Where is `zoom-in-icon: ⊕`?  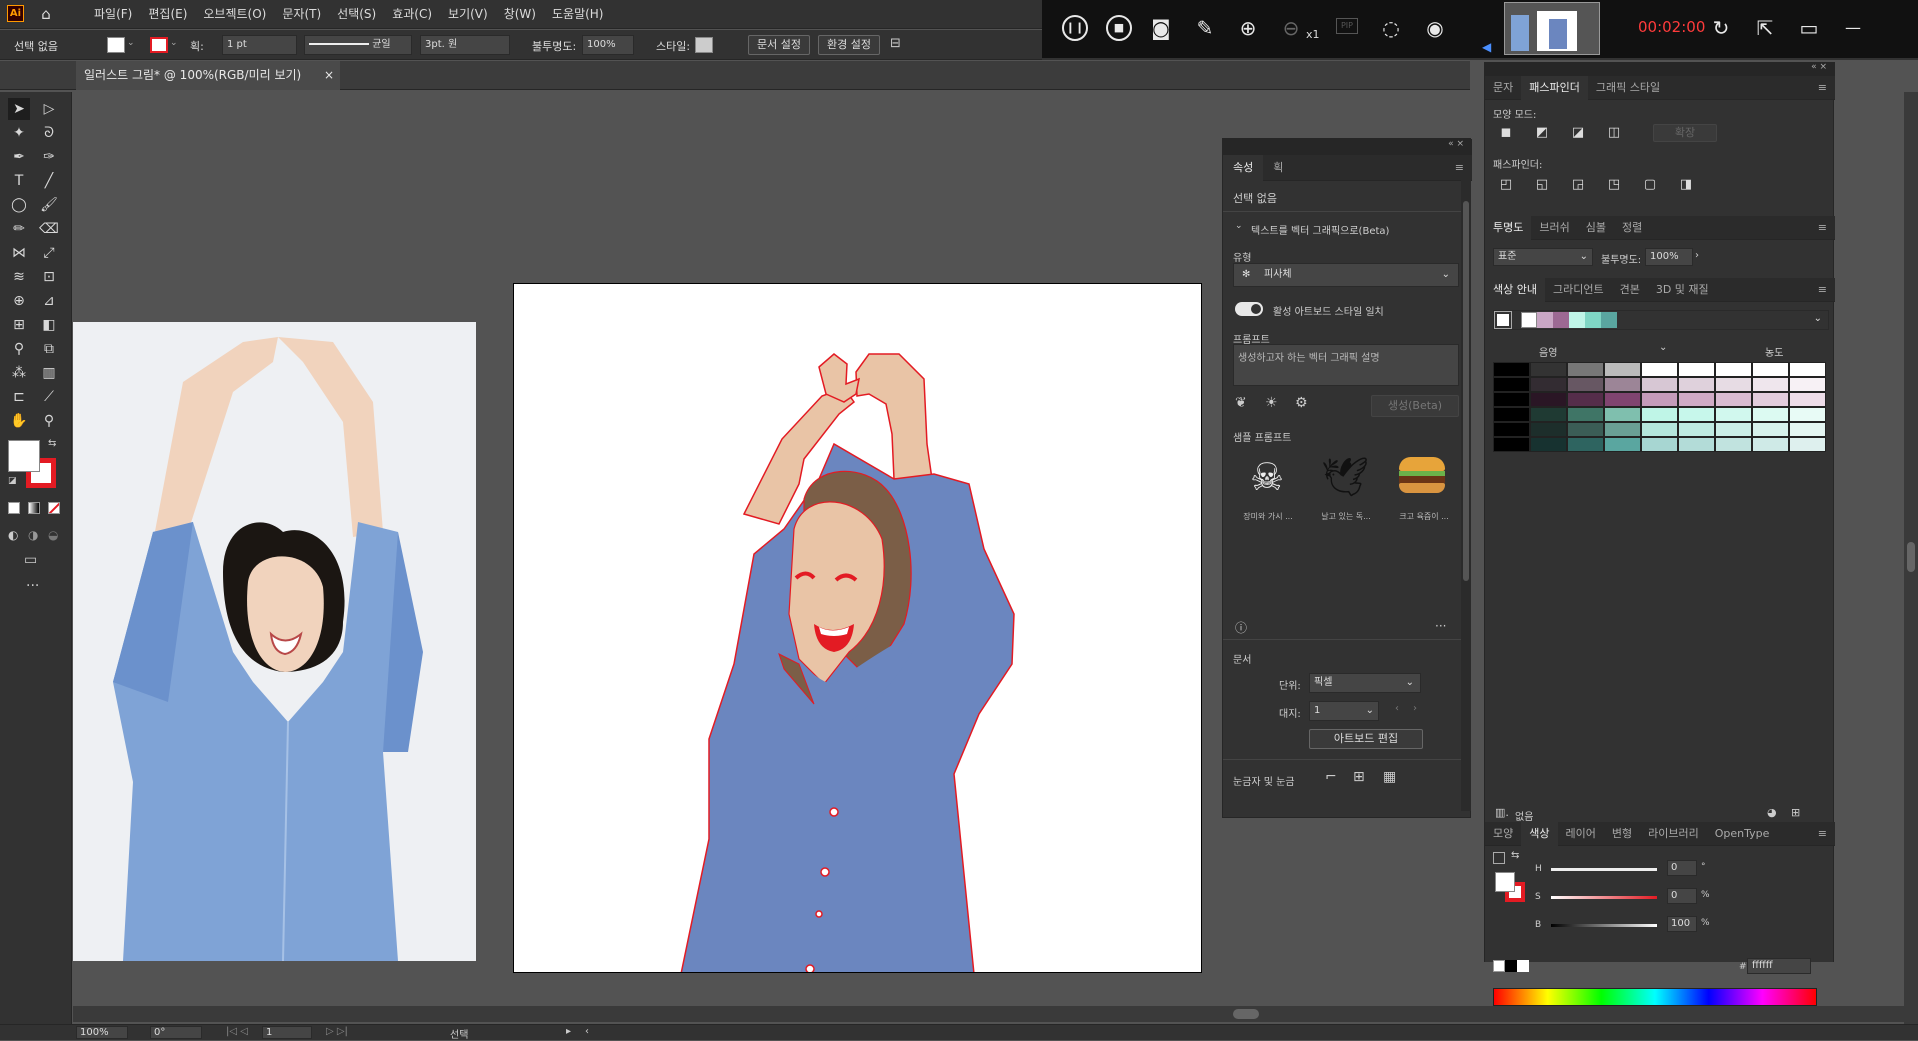
zoom-in-icon: ⊕ is located at coordinates (1248, 28).